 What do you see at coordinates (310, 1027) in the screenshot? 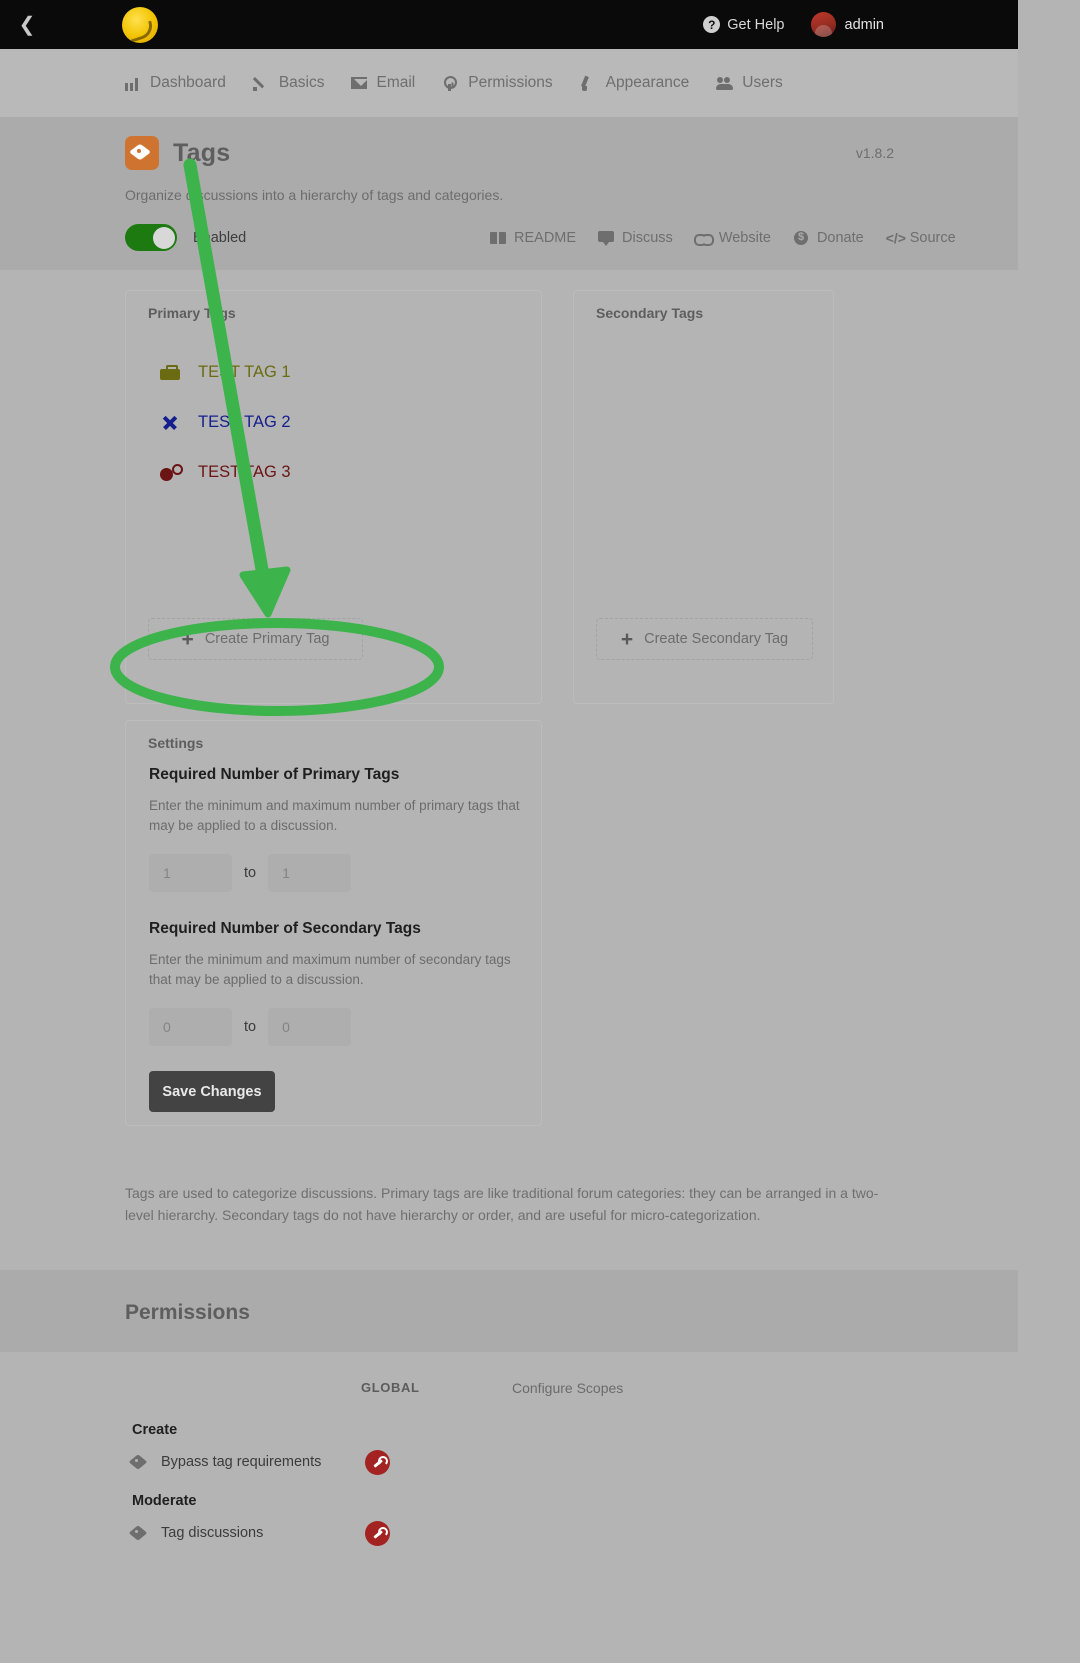
I see `secondary-max-input` at bounding box center [310, 1027].